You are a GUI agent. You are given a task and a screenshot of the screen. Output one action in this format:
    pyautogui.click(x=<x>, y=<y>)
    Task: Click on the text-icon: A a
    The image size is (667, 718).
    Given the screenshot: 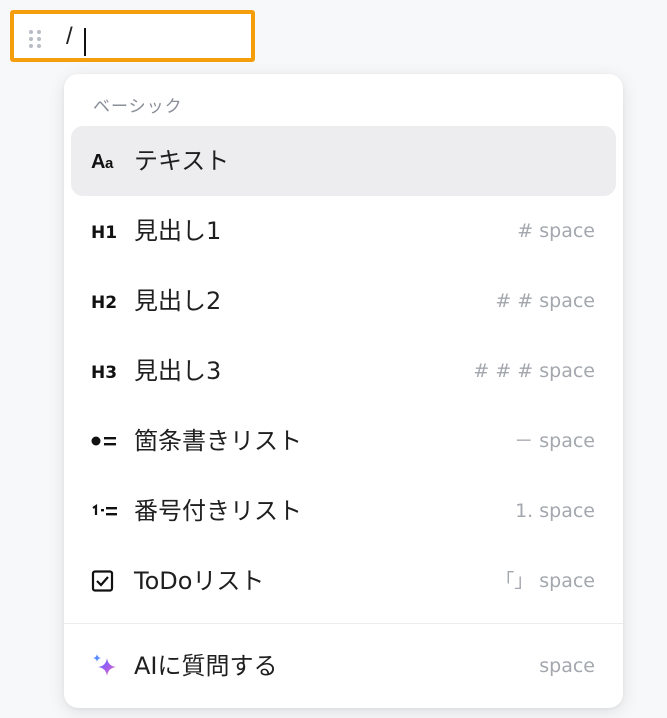 What is the action you would take?
    pyautogui.click(x=107, y=161)
    